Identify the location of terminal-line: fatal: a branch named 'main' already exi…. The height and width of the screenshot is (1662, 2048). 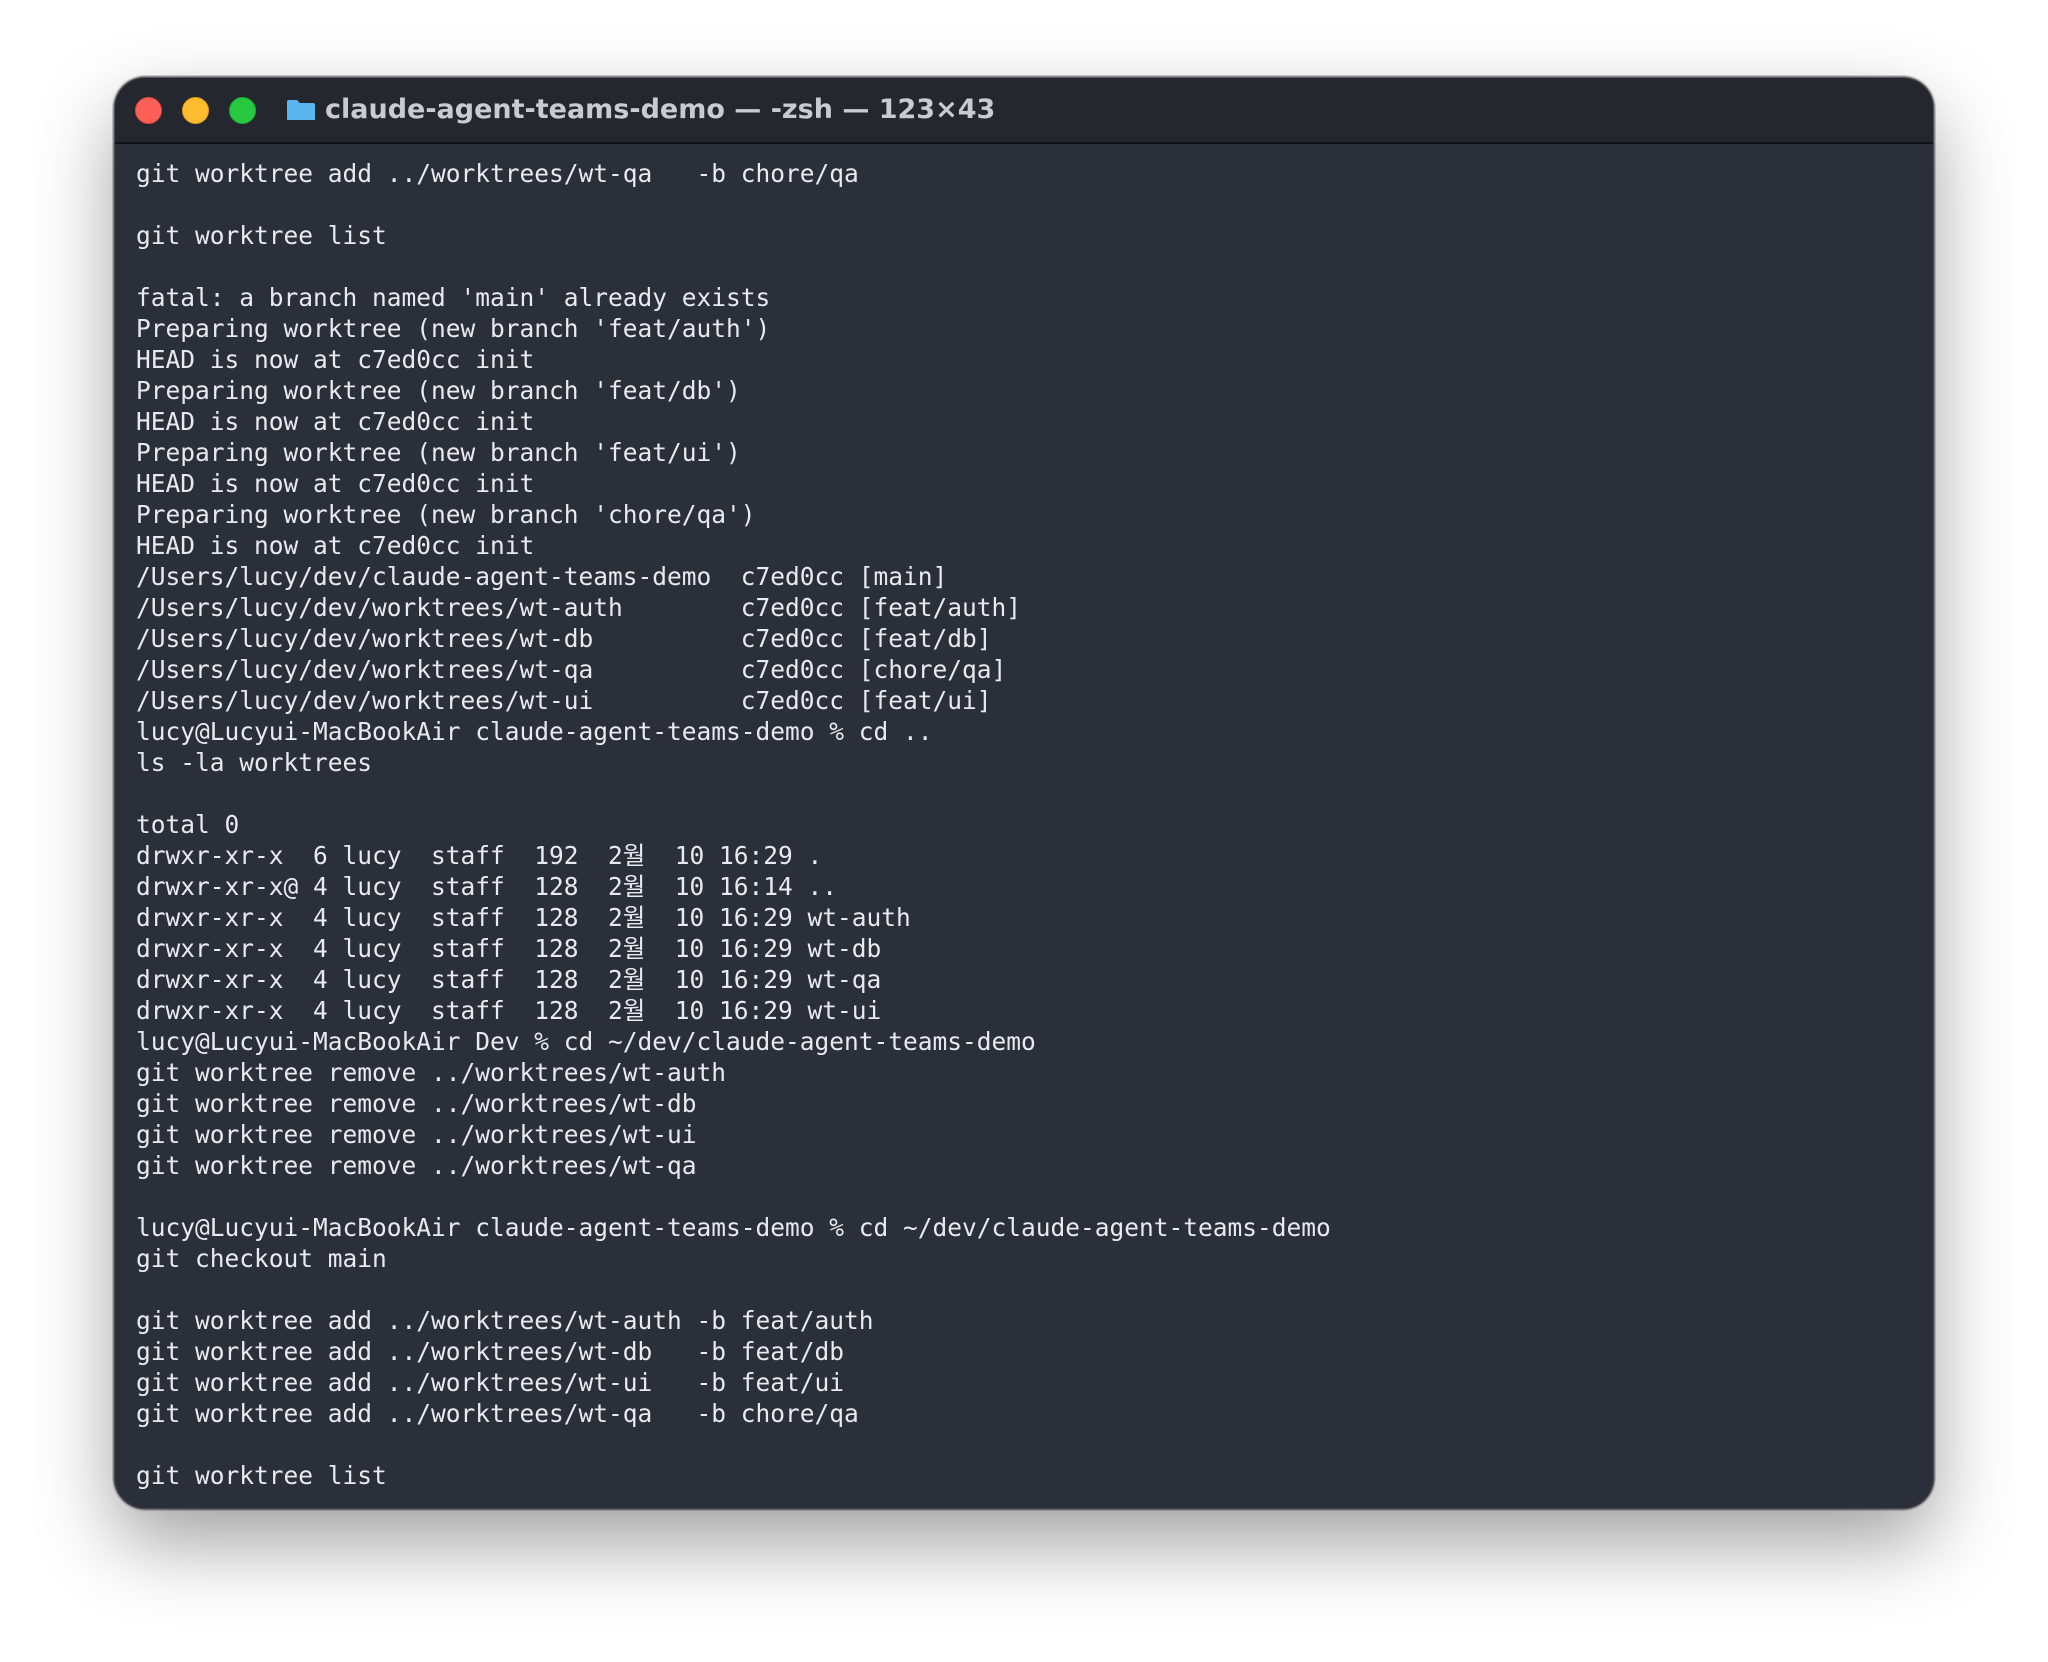
(453, 297).